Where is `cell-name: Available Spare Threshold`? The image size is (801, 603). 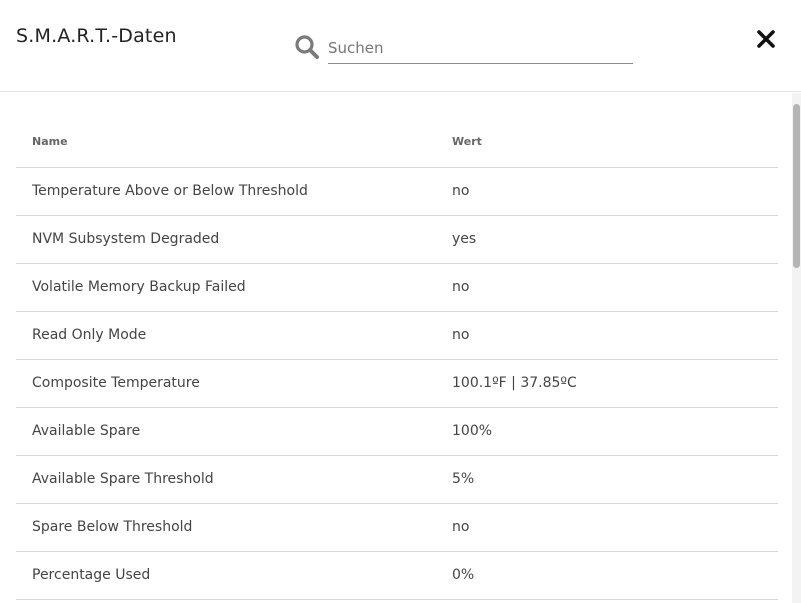
cell-name: Available Spare Threshold is located at coordinates (226, 479).